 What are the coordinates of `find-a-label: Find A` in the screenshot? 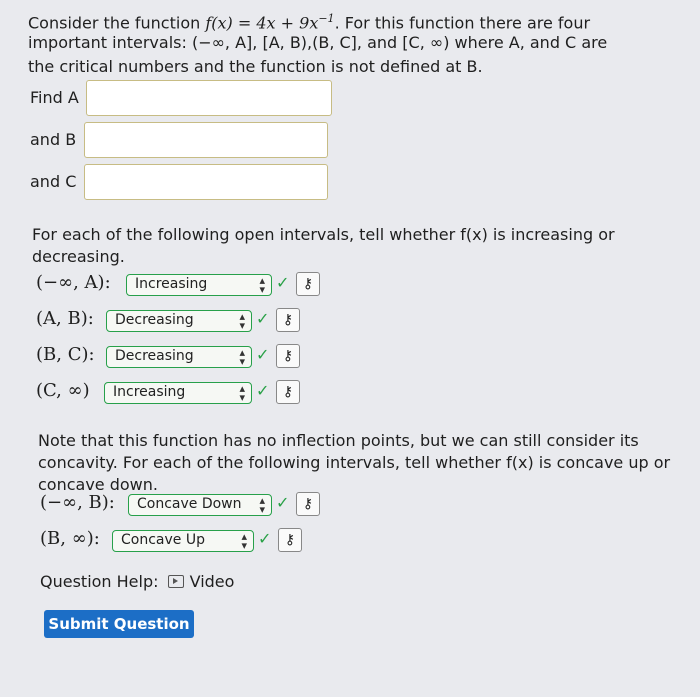 It's located at (54, 97).